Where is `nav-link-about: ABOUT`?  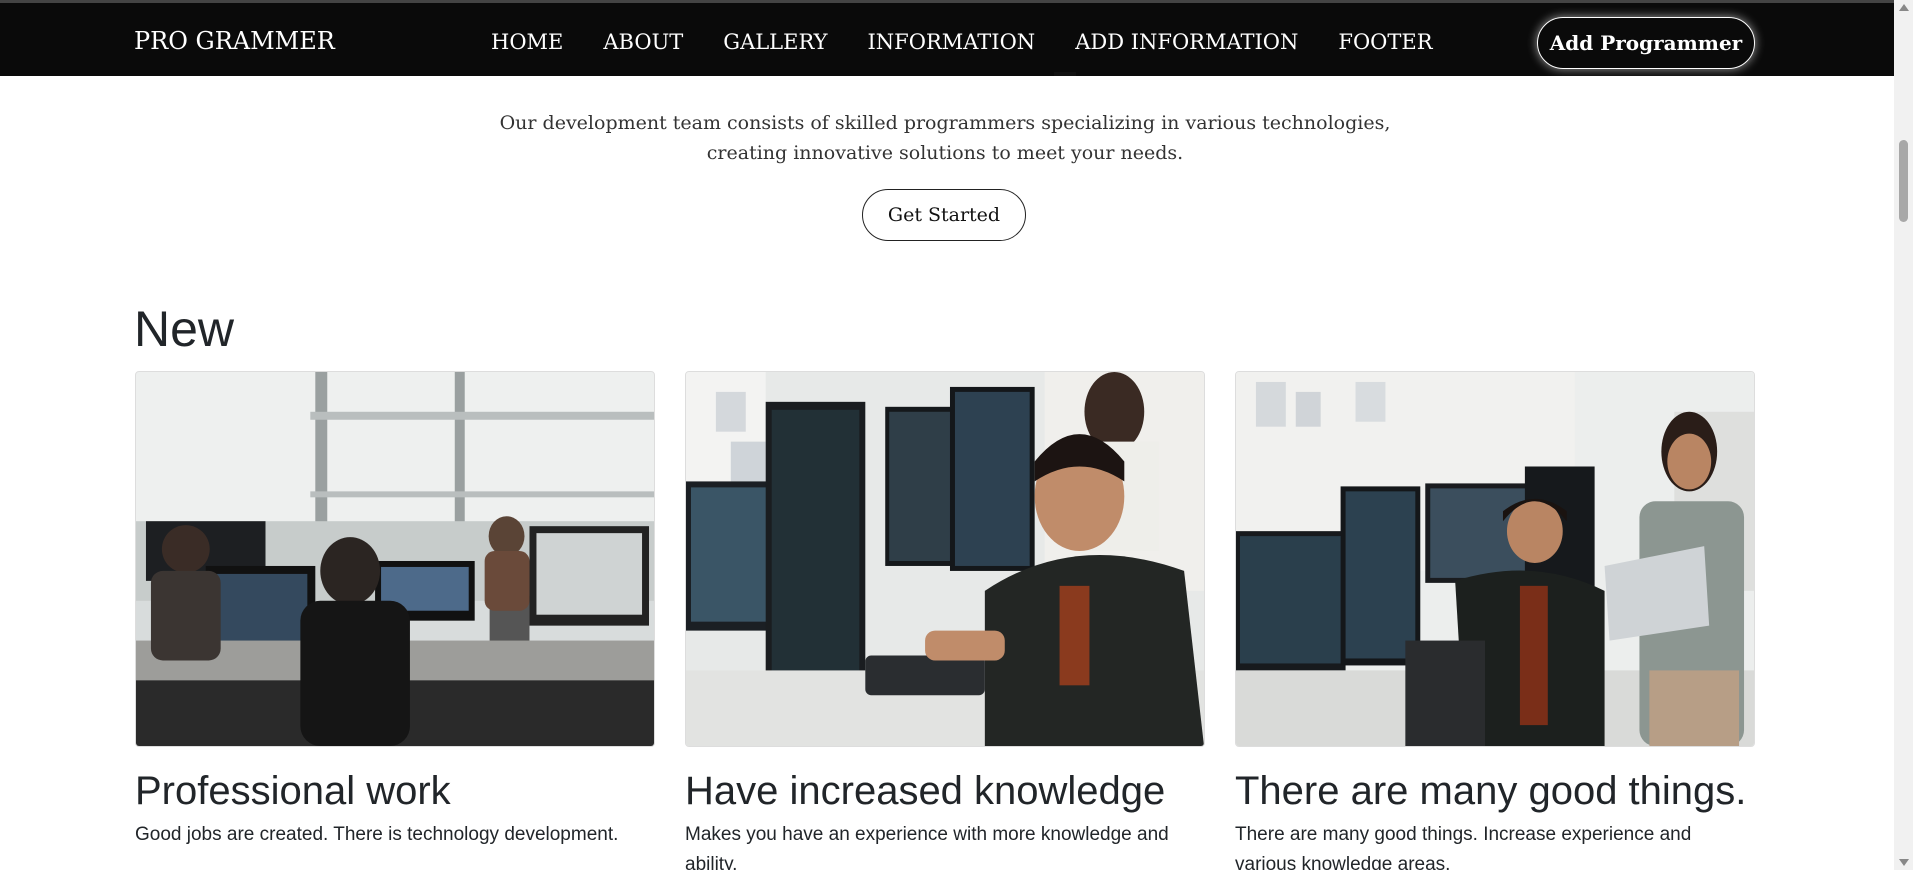 nav-link-about: ABOUT is located at coordinates (643, 42).